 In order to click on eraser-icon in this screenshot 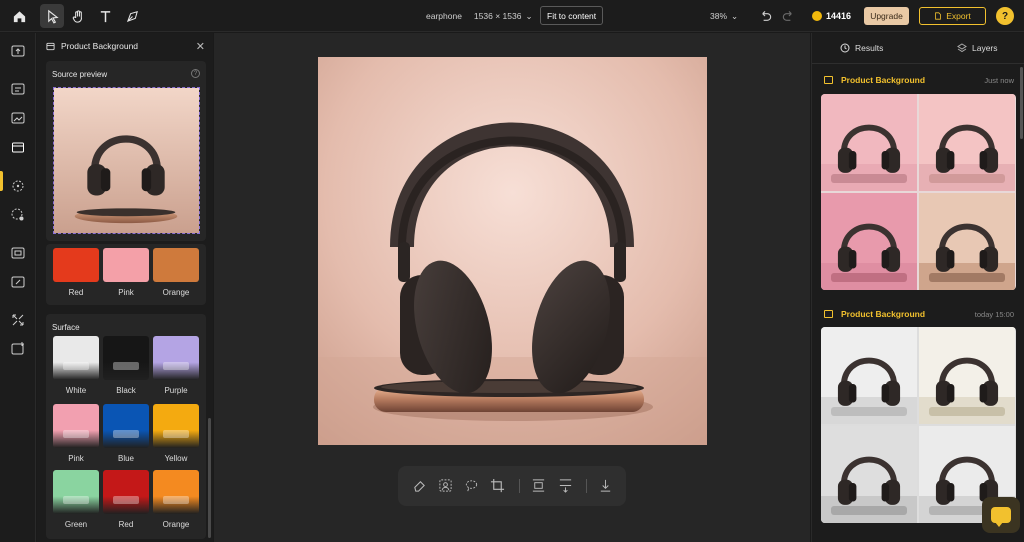, I will do `click(419, 485)`.